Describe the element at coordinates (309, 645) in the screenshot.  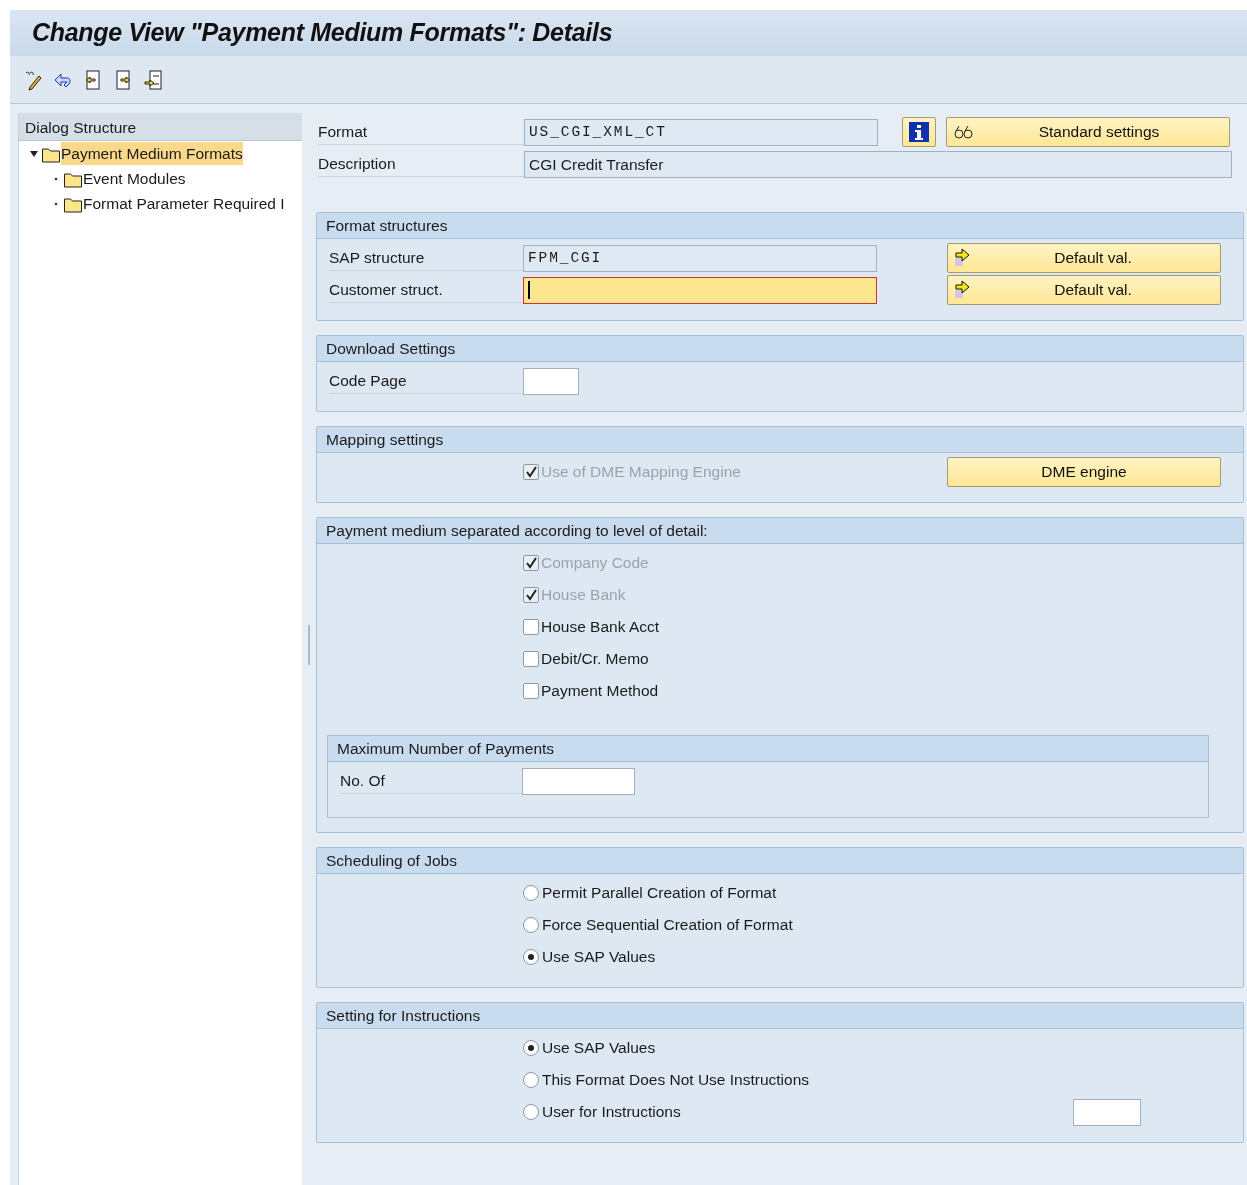
I see `splitter-handle` at that location.